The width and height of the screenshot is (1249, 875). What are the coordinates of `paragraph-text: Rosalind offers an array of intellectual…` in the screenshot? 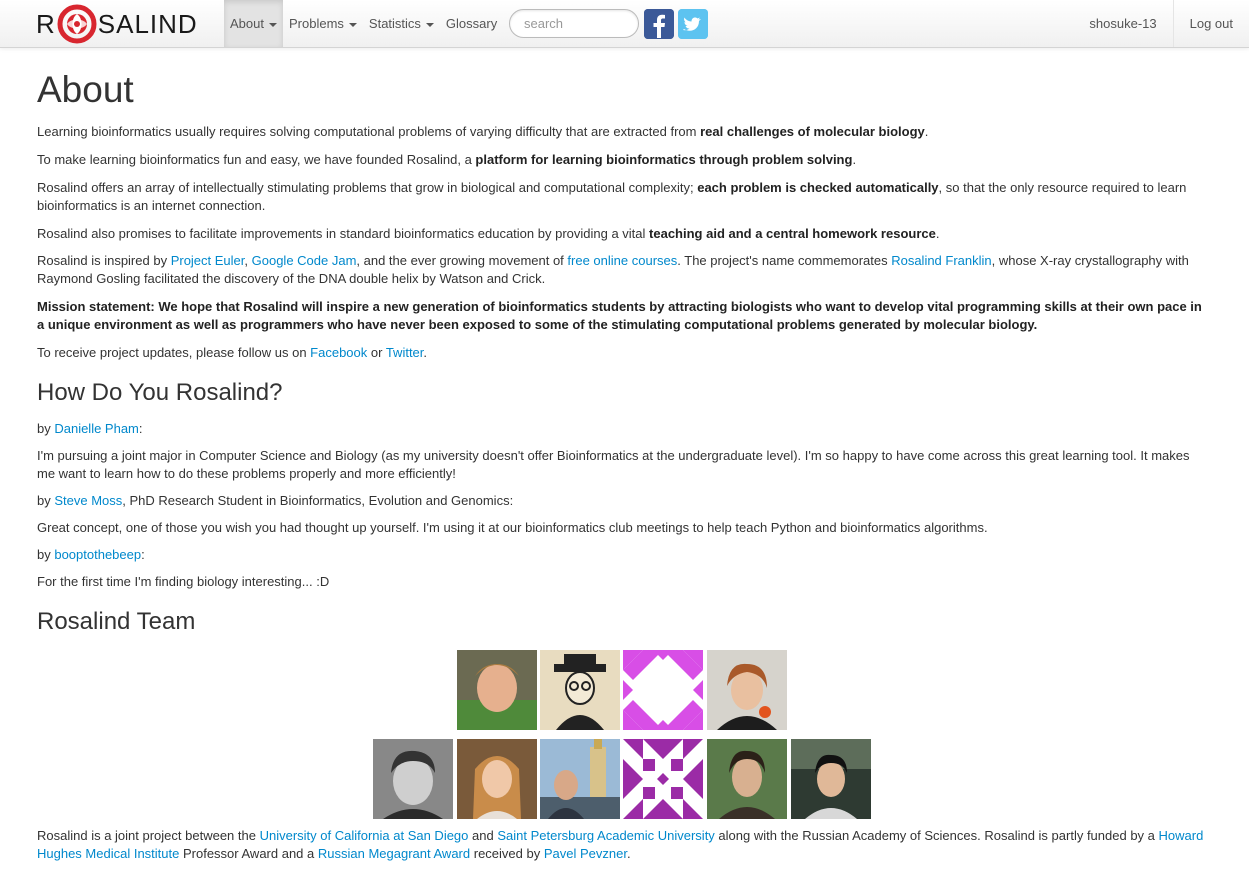 It's located at (367, 187).